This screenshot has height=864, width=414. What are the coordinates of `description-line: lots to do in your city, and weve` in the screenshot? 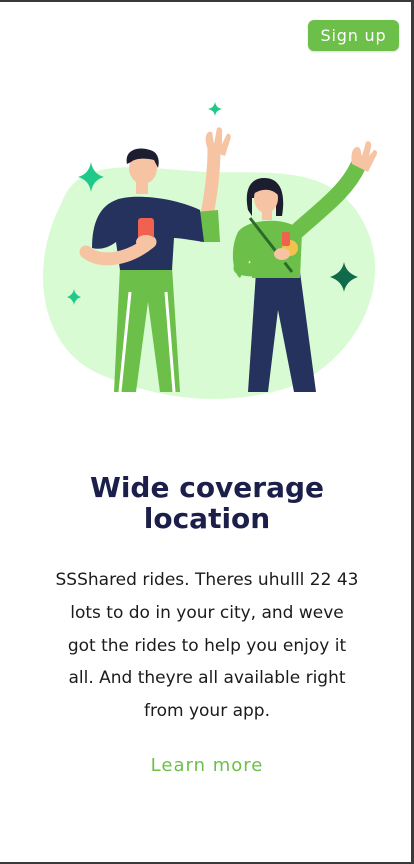 It's located at (207, 612).